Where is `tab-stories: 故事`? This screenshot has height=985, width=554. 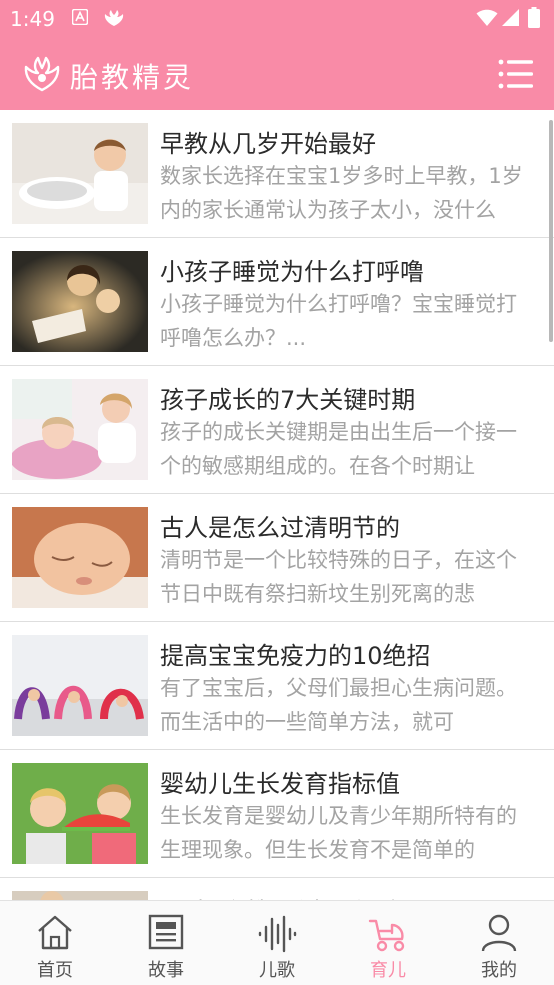
tab-stories: 故事 is located at coordinates (166, 943).